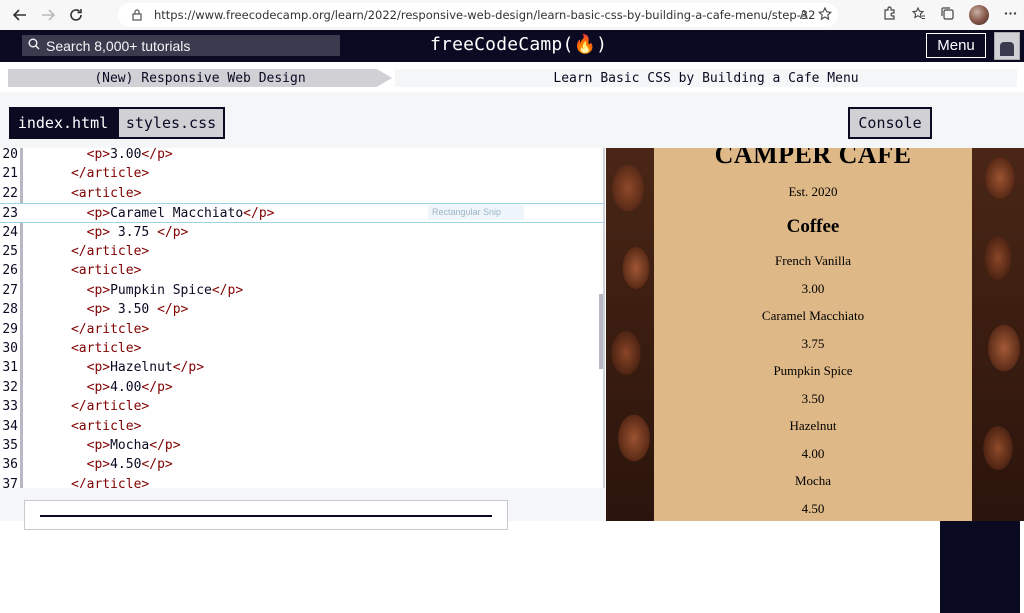  Describe the element at coordinates (10, 232) in the screenshot. I see `line-number: 24` at that location.